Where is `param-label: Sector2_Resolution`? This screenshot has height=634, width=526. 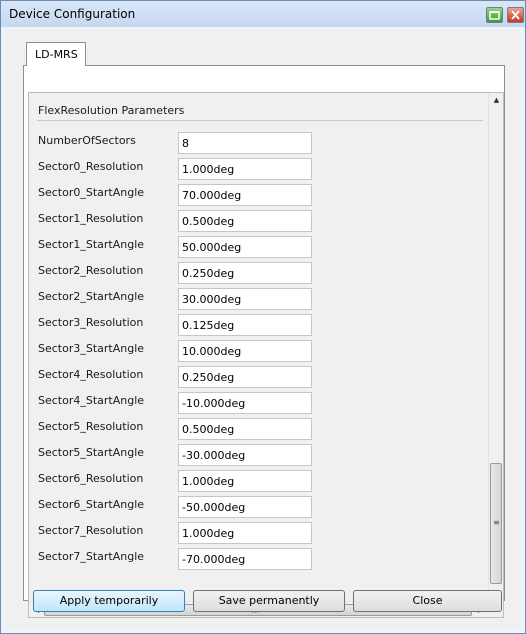
param-label: Sector2_Resolution is located at coordinates (91, 270).